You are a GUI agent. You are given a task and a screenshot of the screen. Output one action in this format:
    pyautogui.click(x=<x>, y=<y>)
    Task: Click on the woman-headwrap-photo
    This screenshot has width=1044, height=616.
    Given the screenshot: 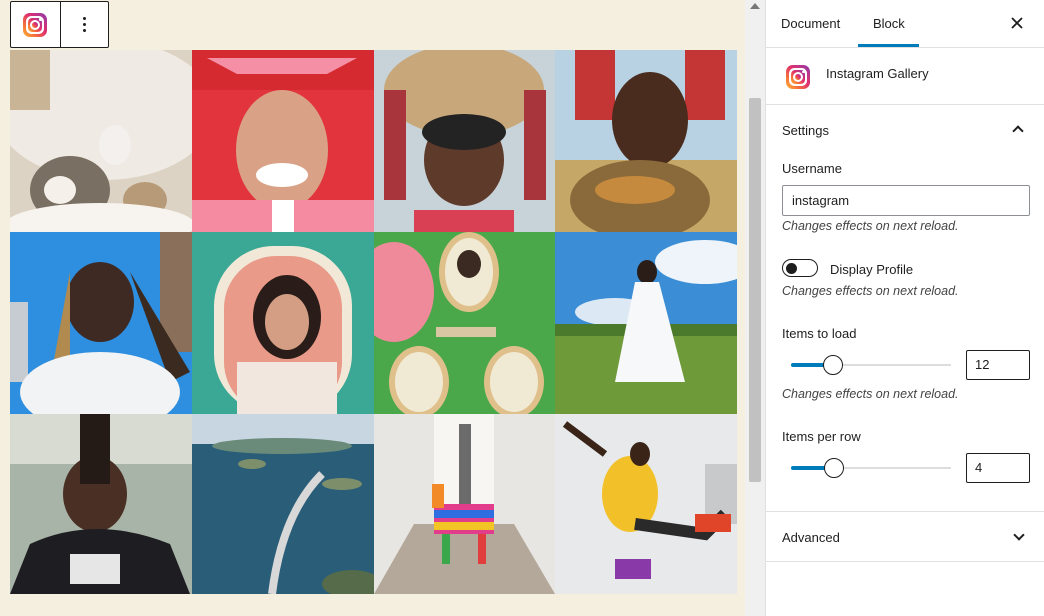 What is the action you would take?
    pyautogui.click(x=646, y=141)
    